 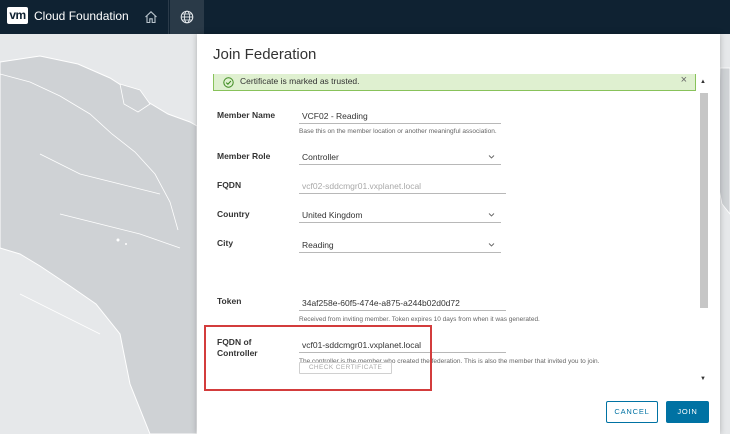 I want to click on fqdn-label: FQDN, so click(x=229, y=185).